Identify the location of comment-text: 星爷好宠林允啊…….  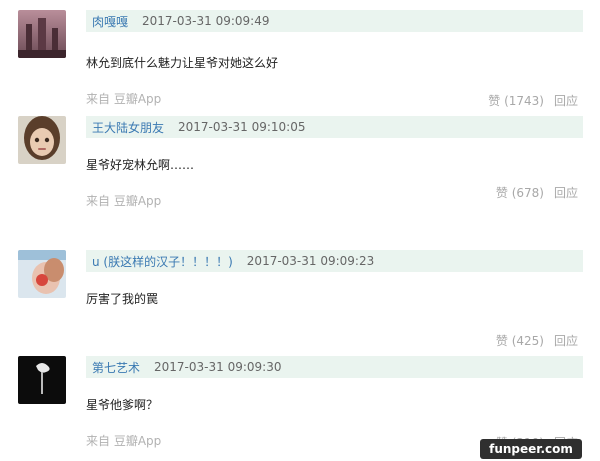
(140, 165).